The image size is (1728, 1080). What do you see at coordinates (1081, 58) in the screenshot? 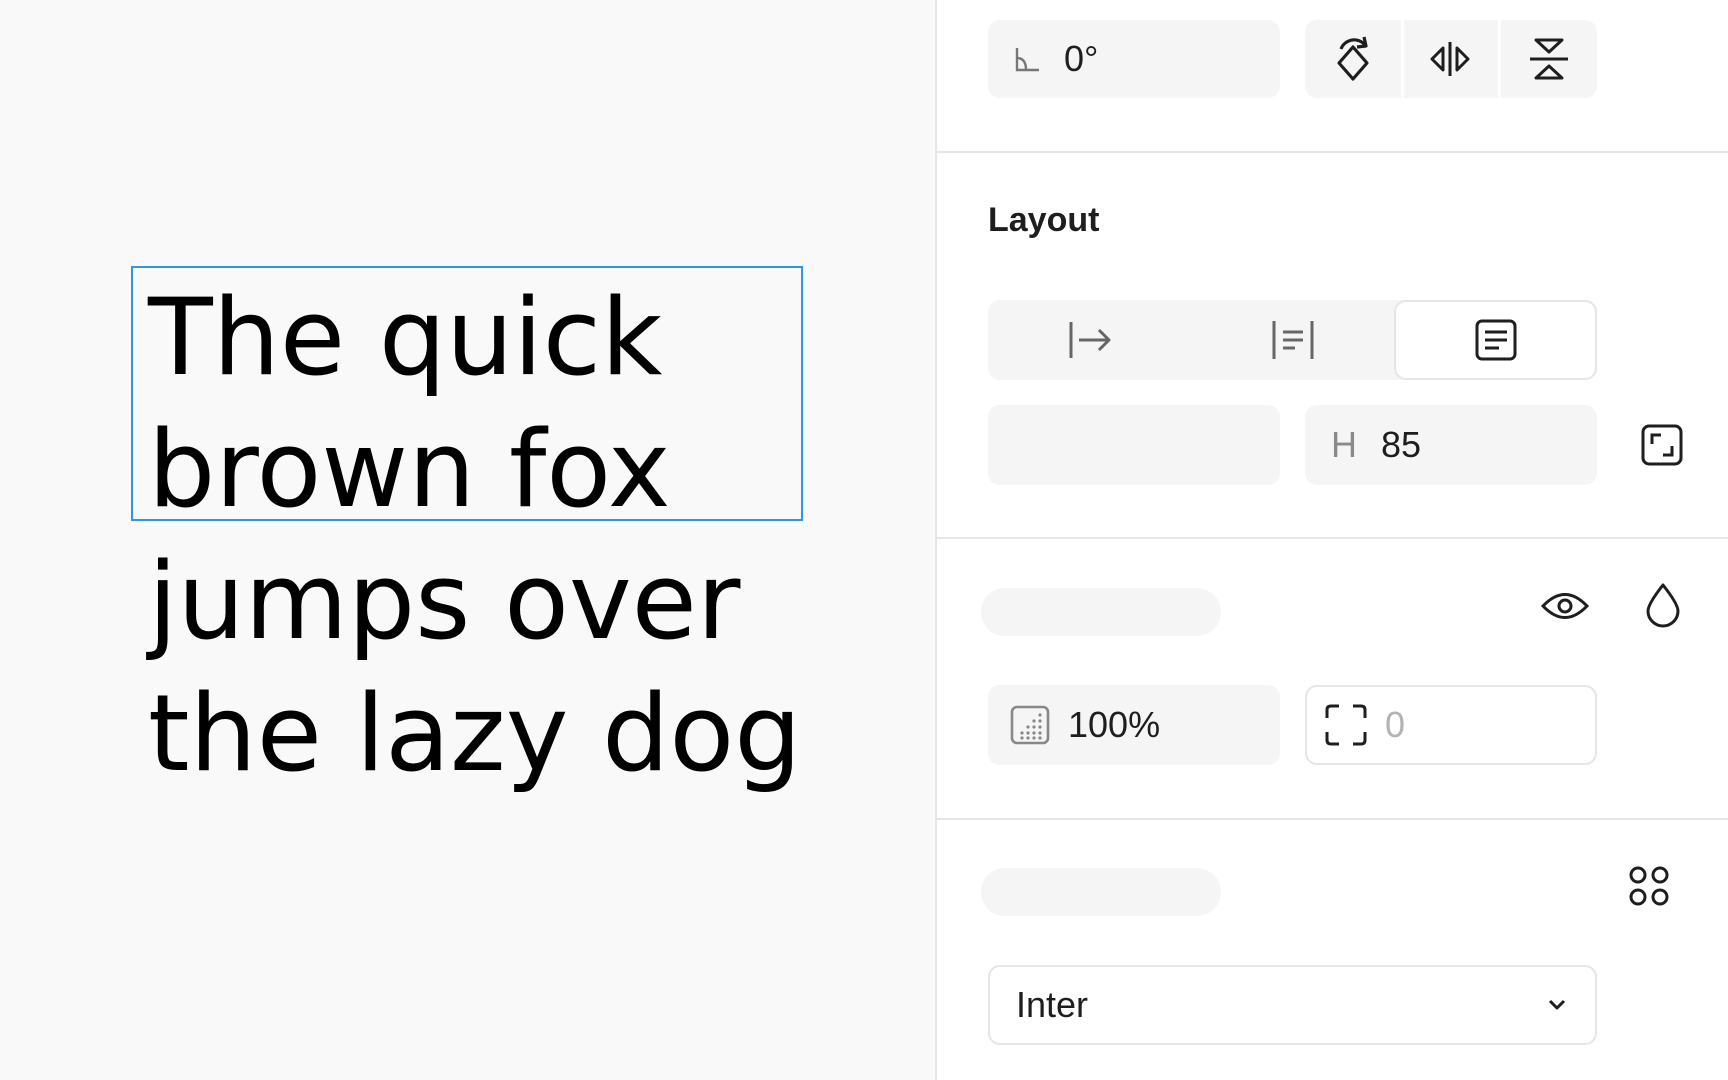
I see `rotation-value: 0°` at bounding box center [1081, 58].